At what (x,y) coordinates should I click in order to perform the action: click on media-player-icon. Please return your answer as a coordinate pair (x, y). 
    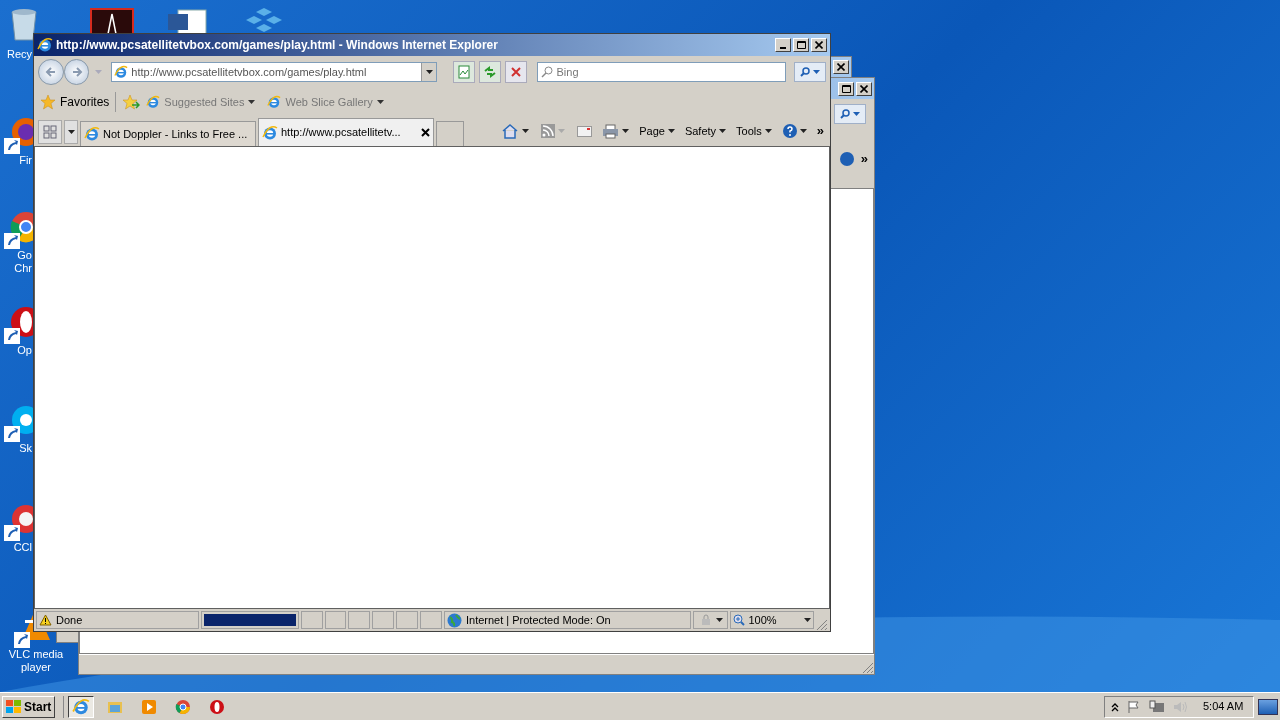
    Looking at the image, I should click on (149, 706).